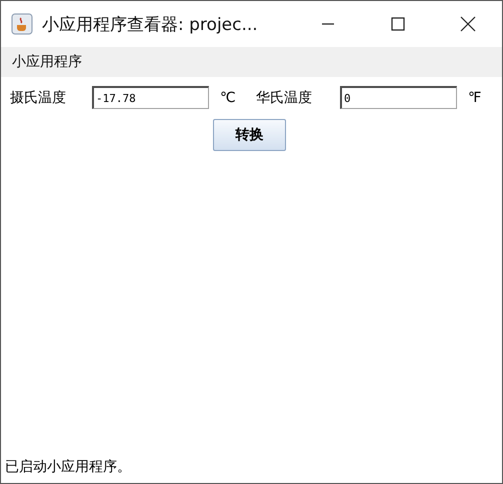 The image size is (503, 484). Describe the element at coordinates (475, 98) in the screenshot. I see `unit-label: ℉` at that location.